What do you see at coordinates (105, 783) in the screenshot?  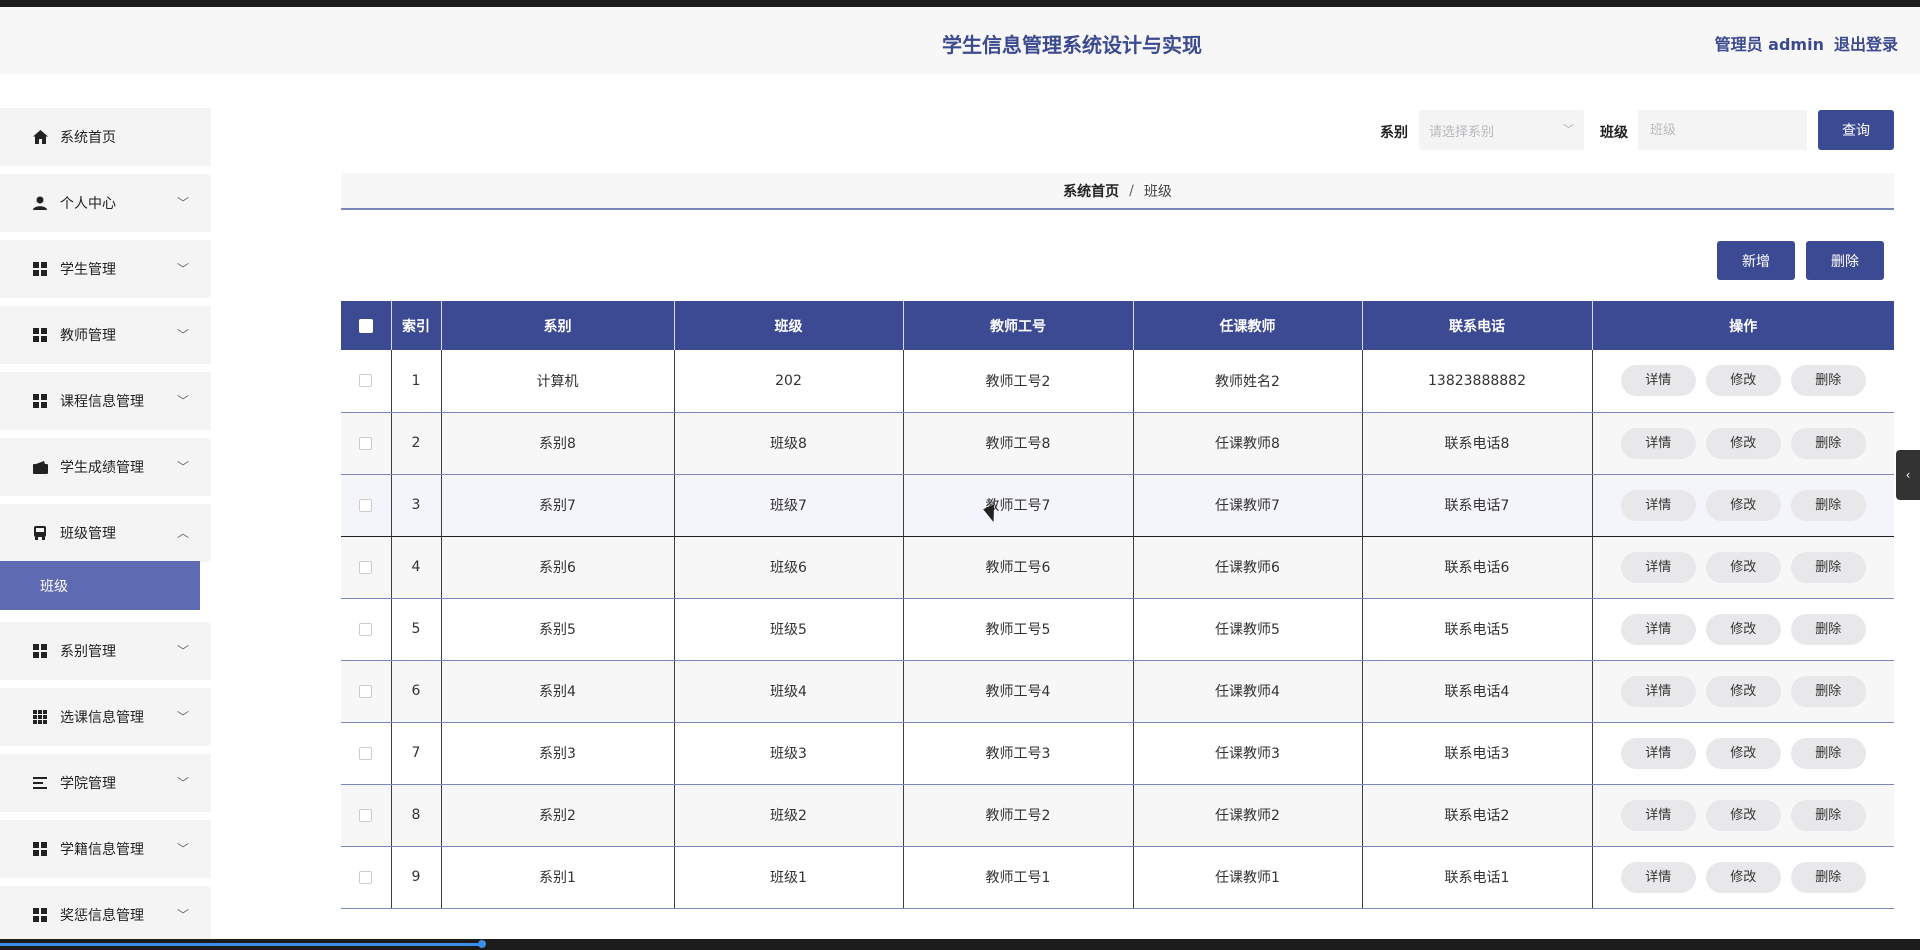 I see `sidebar-item-colleges: 学院管理 ﹀` at bounding box center [105, 783].